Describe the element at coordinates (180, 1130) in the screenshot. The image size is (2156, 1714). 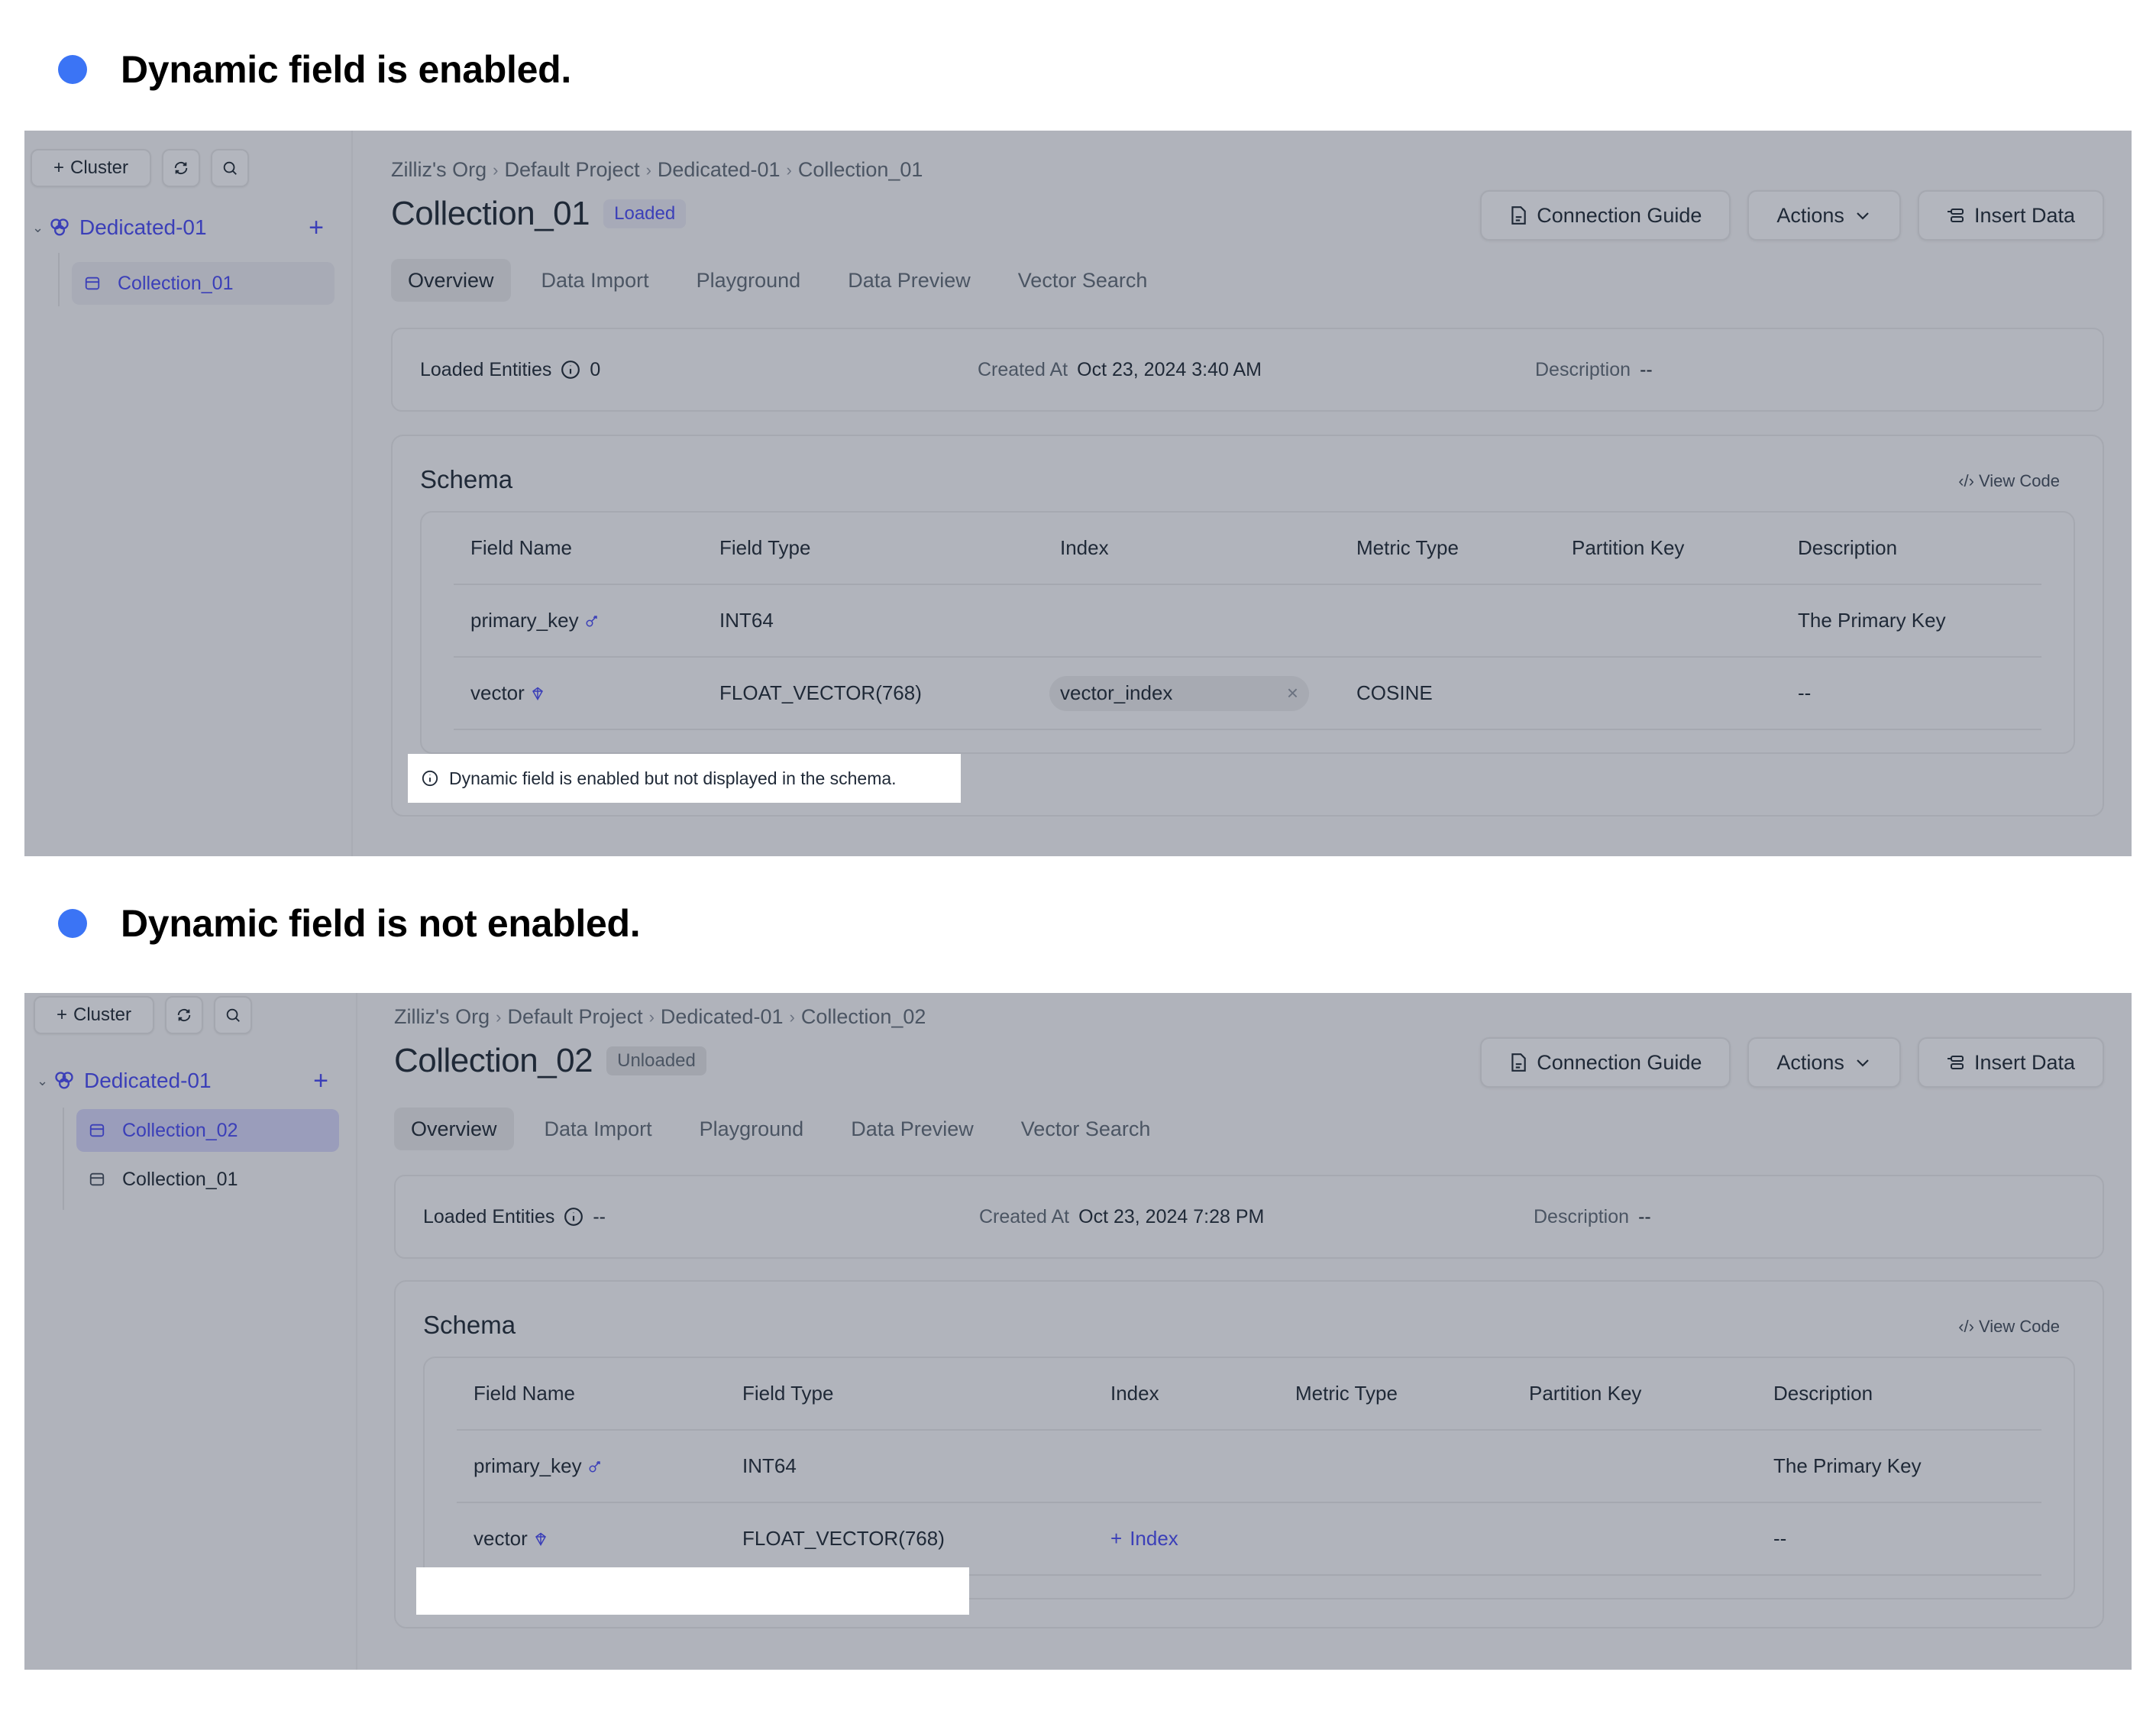
I see `sidebar-item-label: Collection_02` at that location.